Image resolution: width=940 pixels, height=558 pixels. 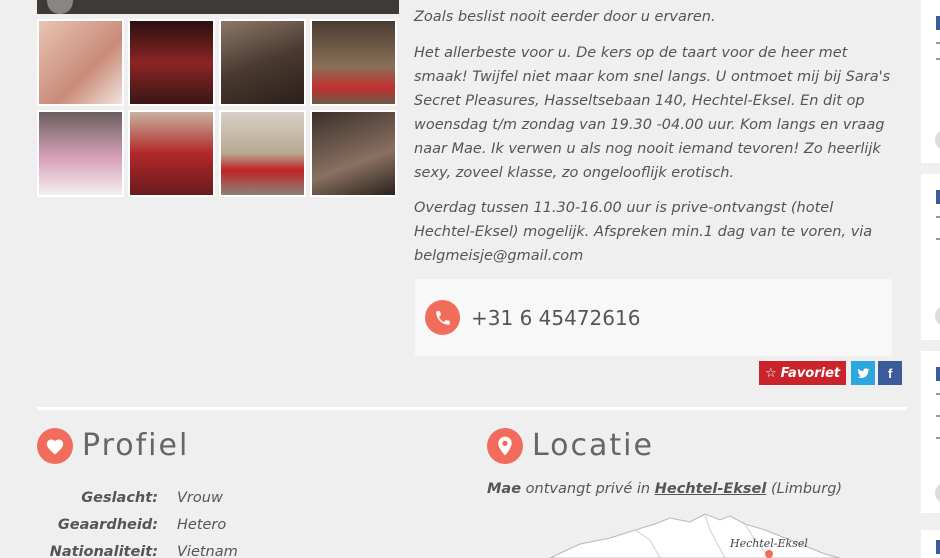 I want to click on profile-row: Geslacht: Vrouw, so click(x=187, y=497).